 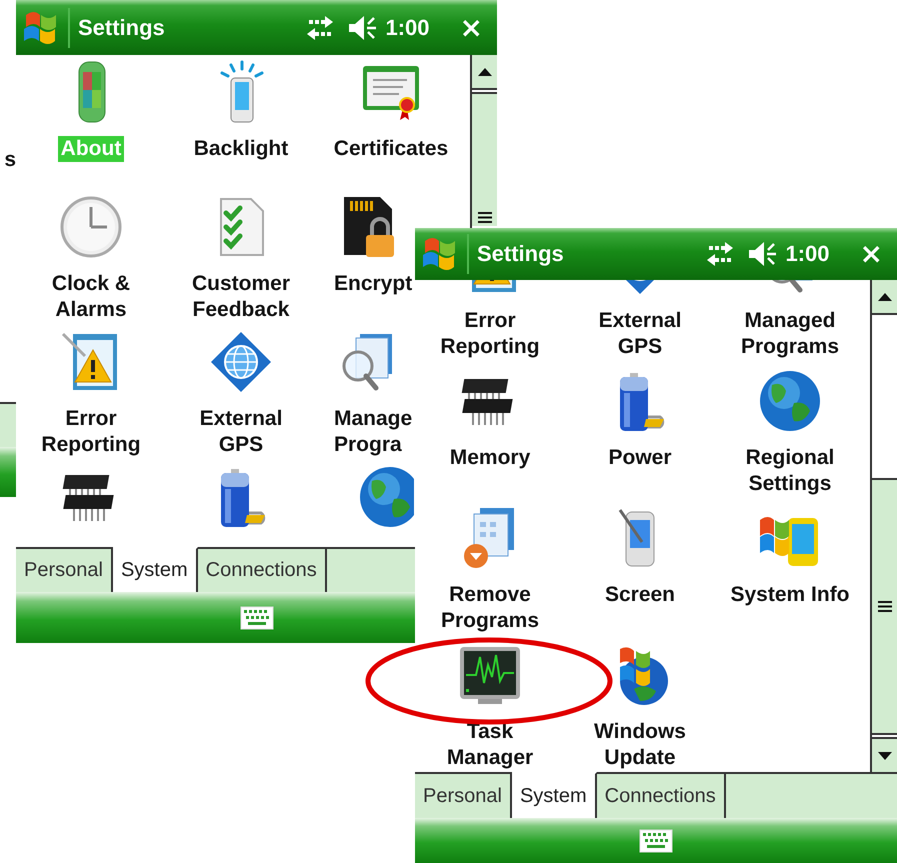 What do you see at coordinates (391, 149) in the screenshot?
I see `setting-label: Certificates` at bounding box center [391, 149].